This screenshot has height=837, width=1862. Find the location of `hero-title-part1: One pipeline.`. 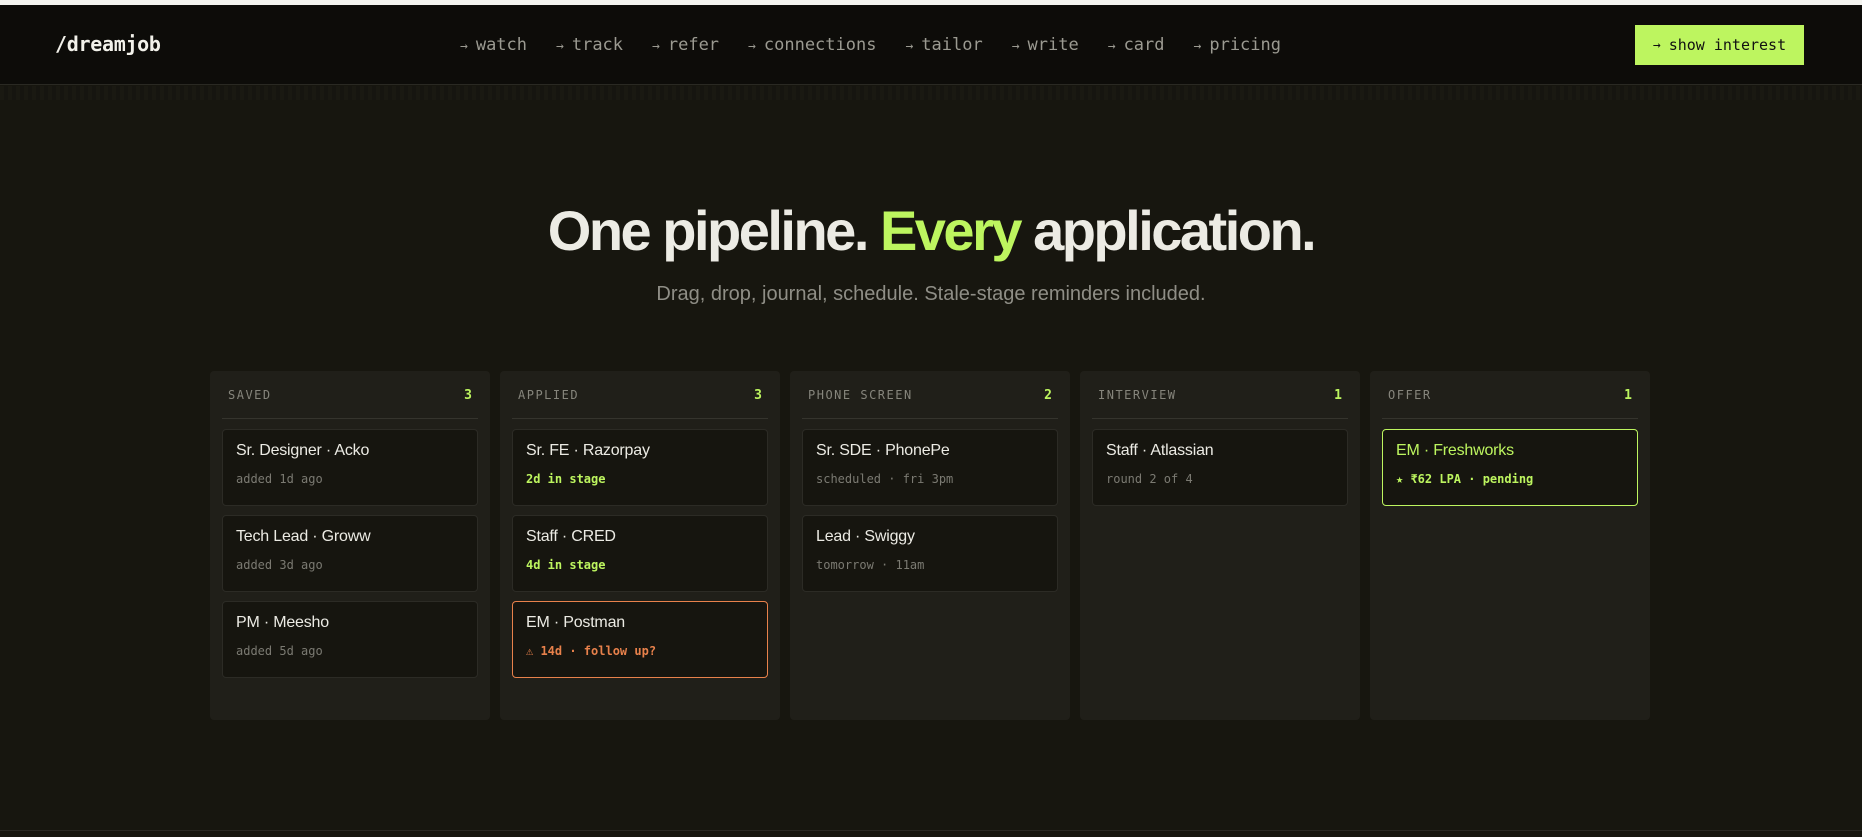

hero-title-part1: One pipeline. is located at coordinates (713, 230).